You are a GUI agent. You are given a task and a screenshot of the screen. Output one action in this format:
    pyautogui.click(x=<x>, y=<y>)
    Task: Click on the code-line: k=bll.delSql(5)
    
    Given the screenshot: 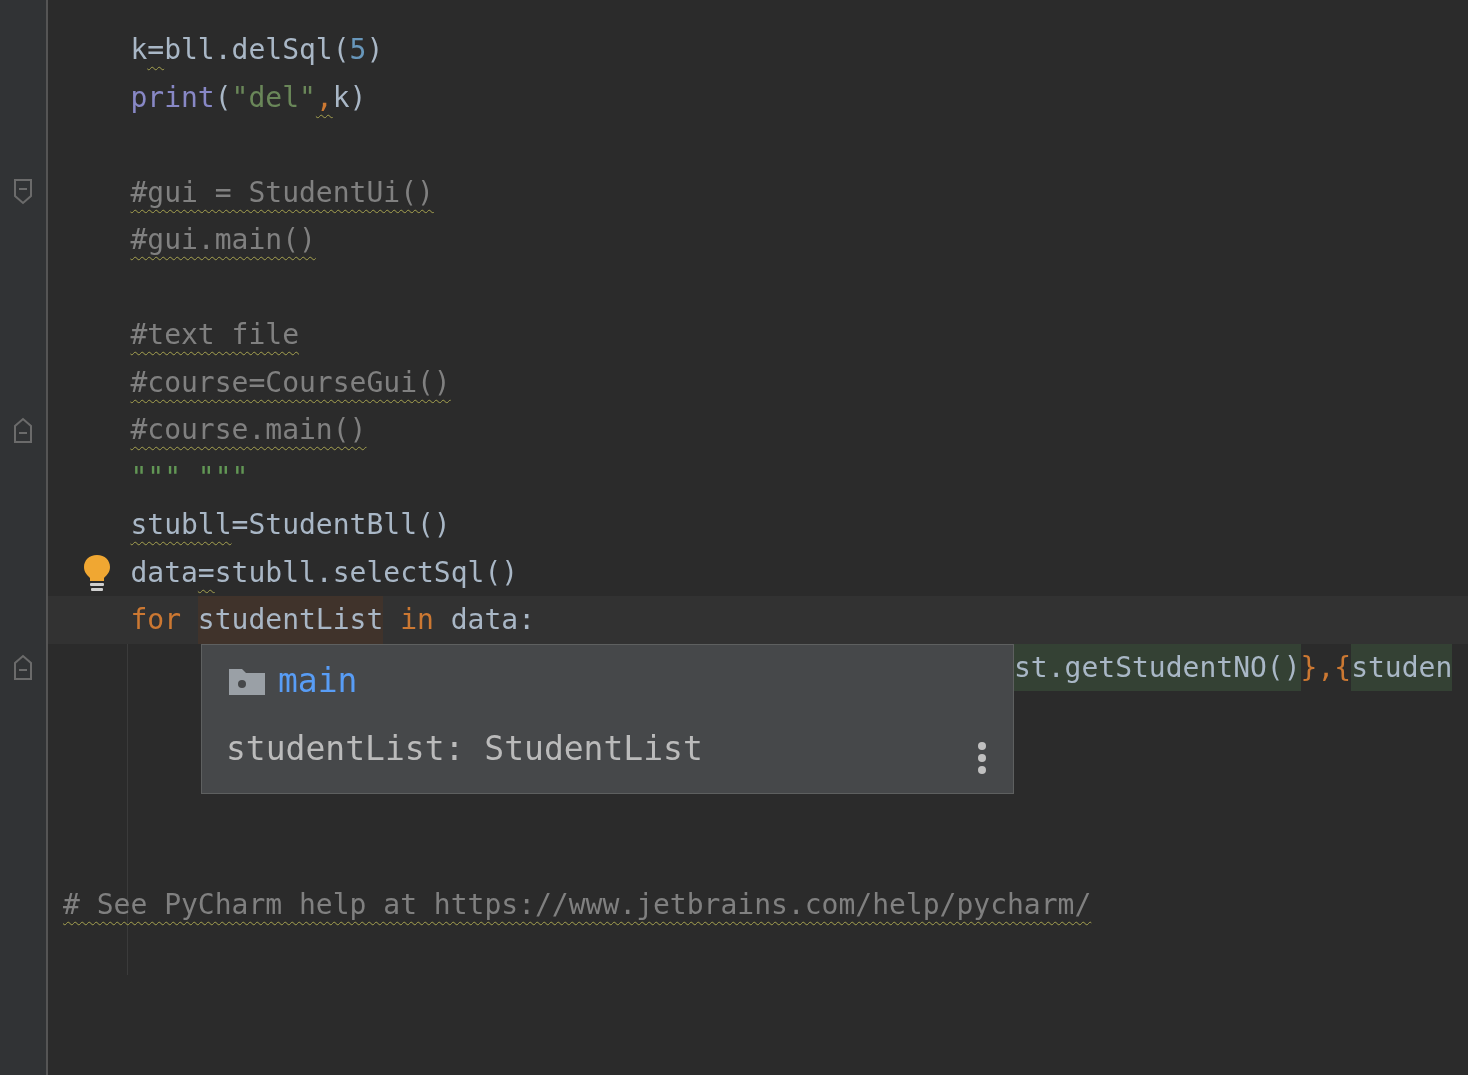 What is the action you would take?
    pyautogui.click(x=257, y=50)
    